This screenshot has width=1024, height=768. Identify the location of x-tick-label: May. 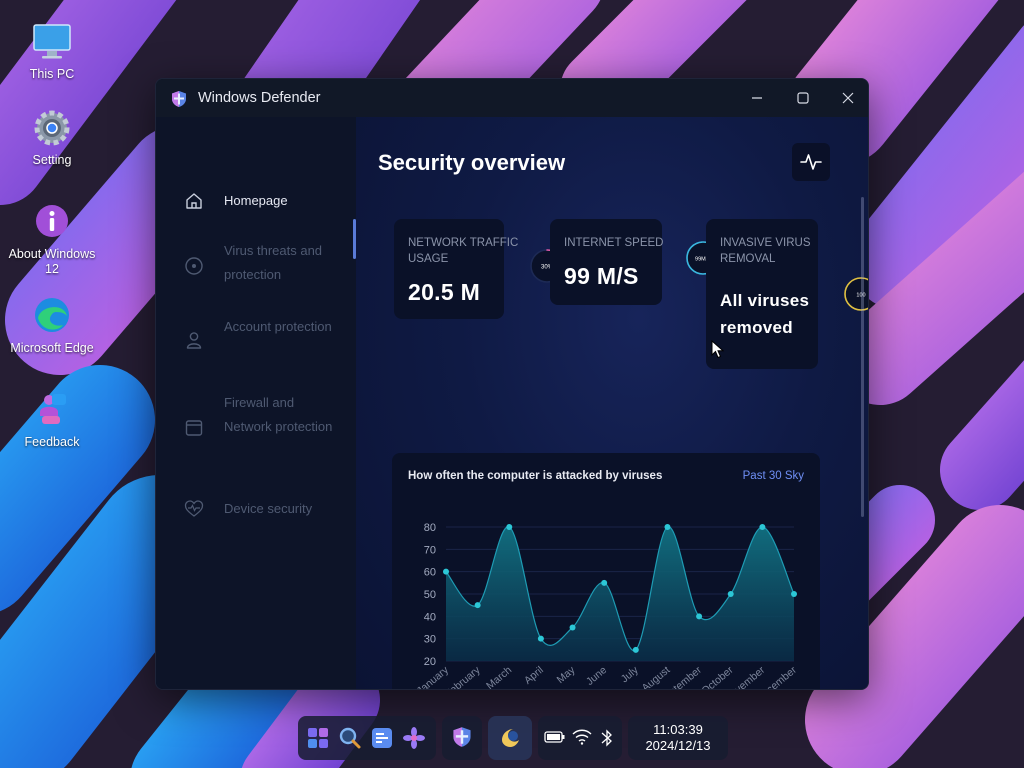
(566, 675).